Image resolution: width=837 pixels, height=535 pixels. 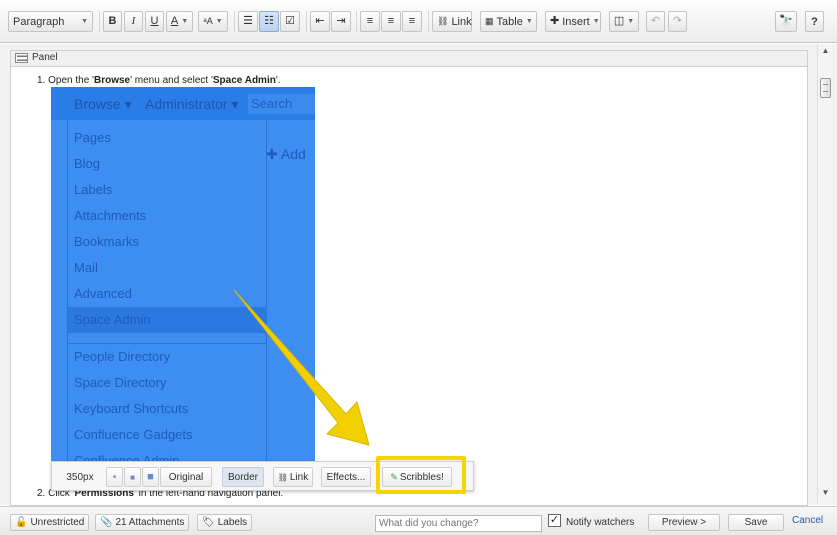 I want to click on find-replace-button: 🔭, so click(x=786, y=21).